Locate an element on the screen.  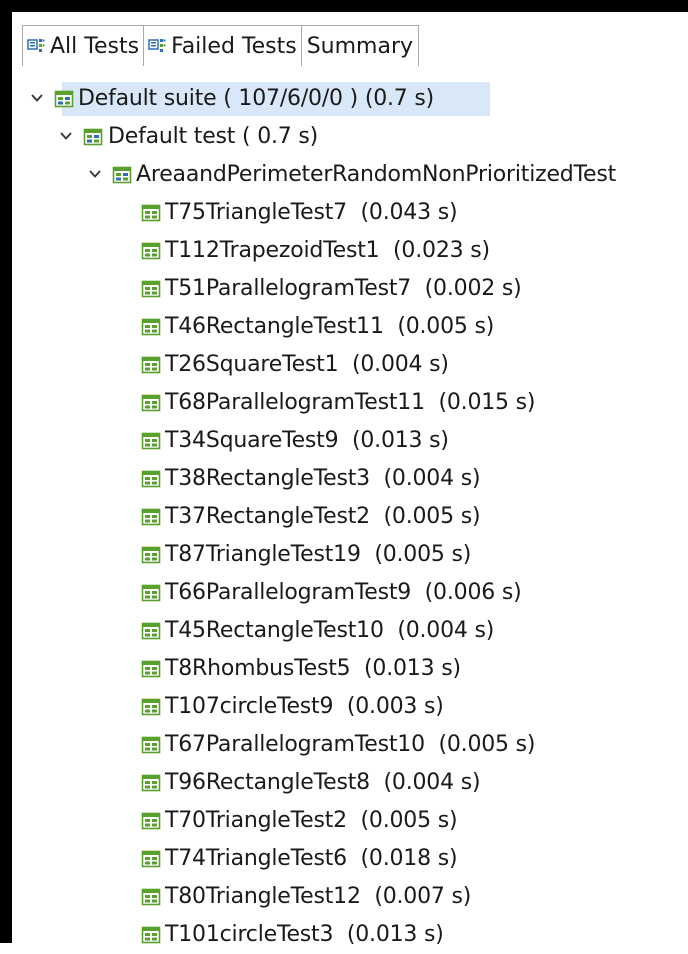
test-method-label: T74TriangleTest6 (0.018 s) is located at coordinates (311, 858).